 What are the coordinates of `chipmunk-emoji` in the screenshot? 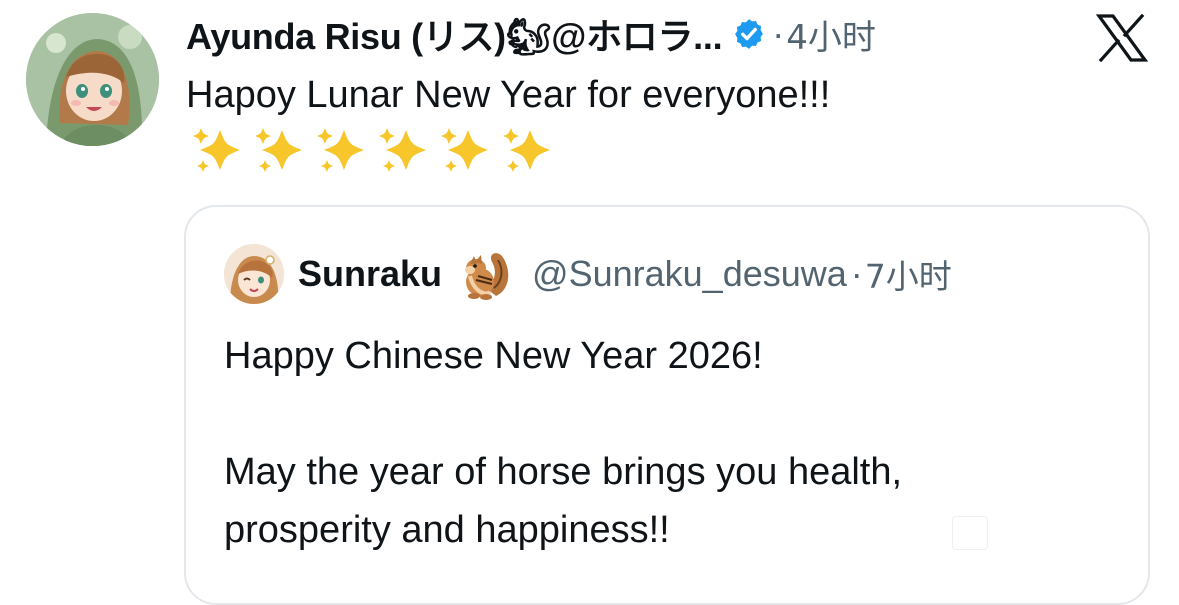 It's located at (484, 274).